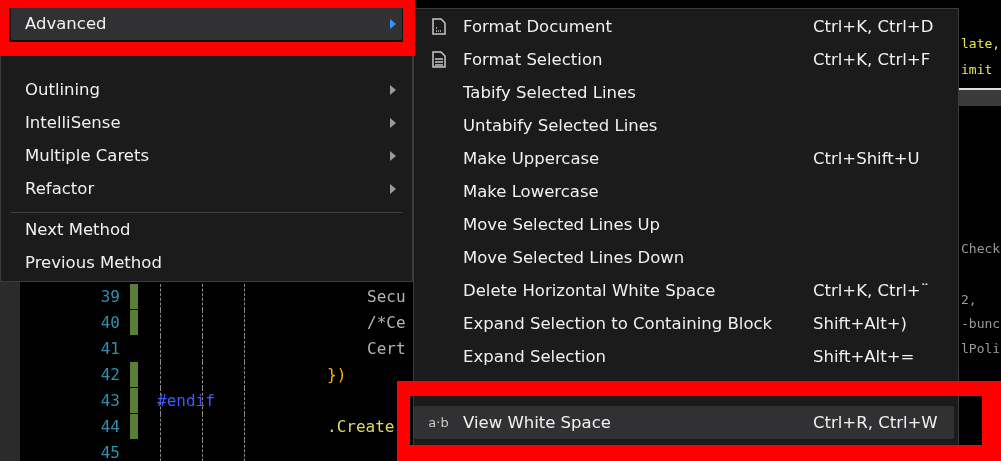  I want to click on code-text: .Create, so click(361, 427).